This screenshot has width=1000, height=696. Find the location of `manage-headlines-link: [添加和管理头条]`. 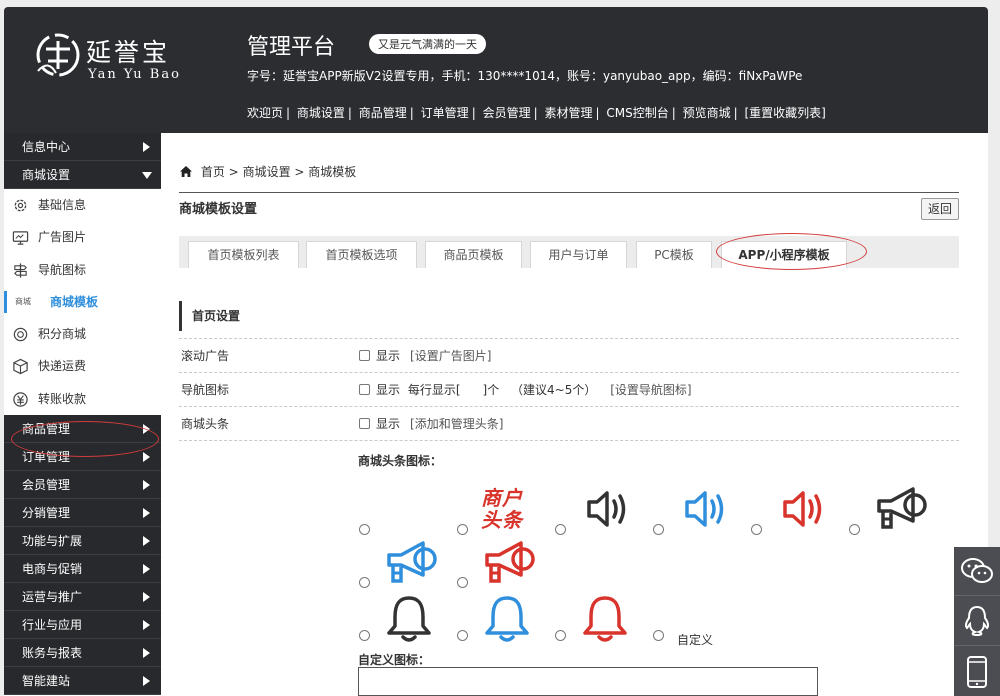

manage-headlines-link: [添加和管理头条] is located at coordinates (456, 424).